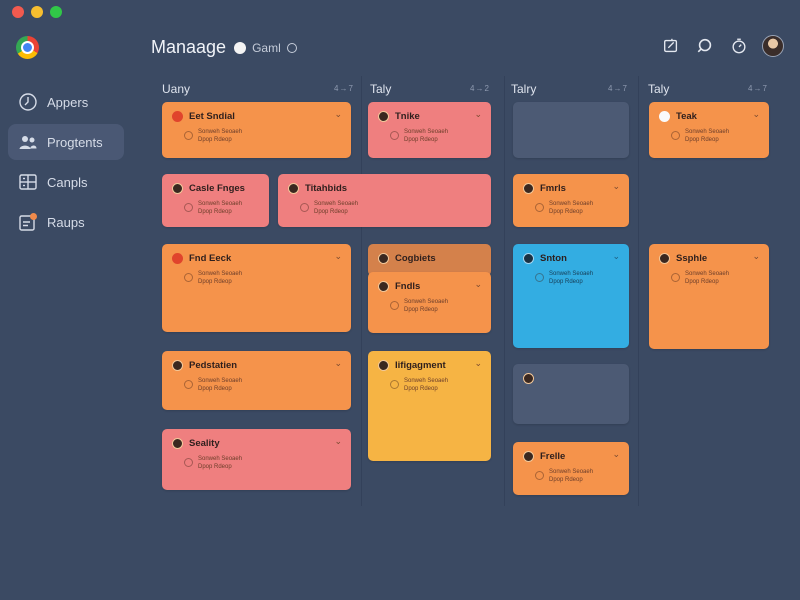 The height and width of the screenshot is (600, 800). Describe the element at coordinates (66, 142) in the screenshot. I see `sidebar-item-progtents: Progtents` at that location.